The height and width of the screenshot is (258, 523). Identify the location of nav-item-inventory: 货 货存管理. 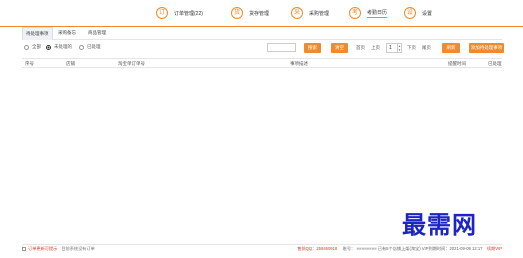
(250, 13).